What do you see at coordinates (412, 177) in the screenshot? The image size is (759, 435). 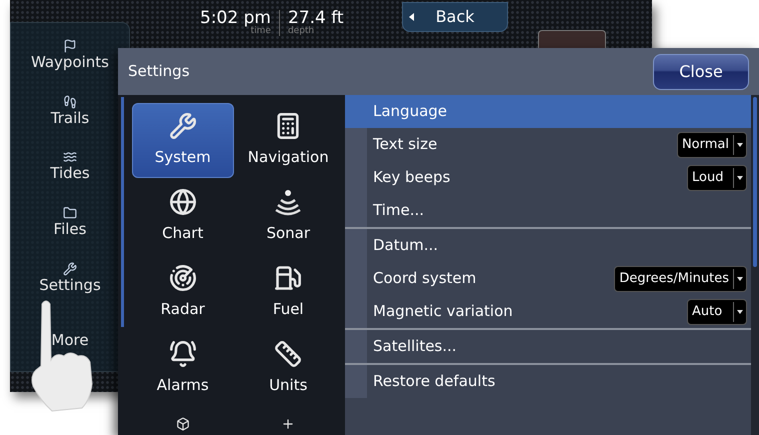 I see `setting-label: Key beeps` at bounding box center [412, 177].